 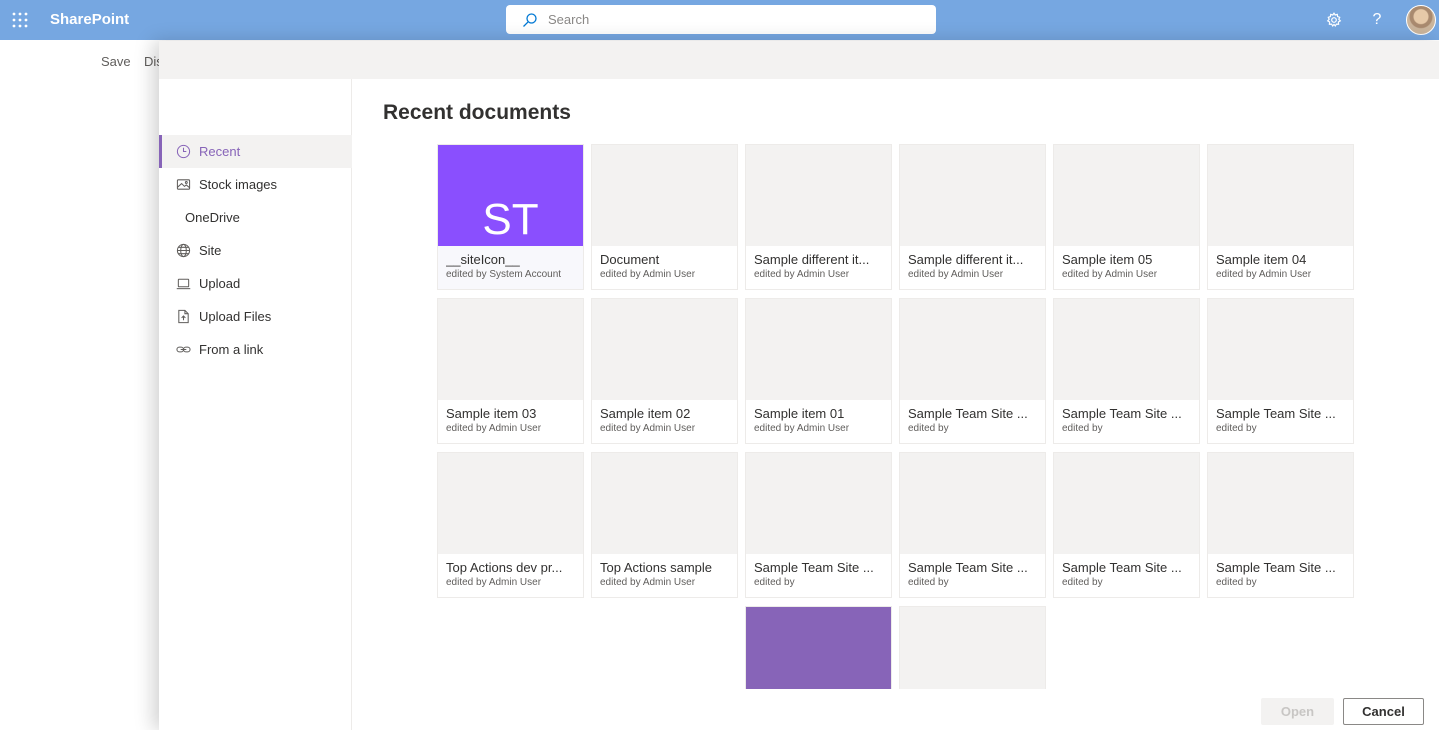 What do you see at coordinates (1334, 20) in the screenshot?
I see `settings-gear-icon` at bounding box center [1334, 20].